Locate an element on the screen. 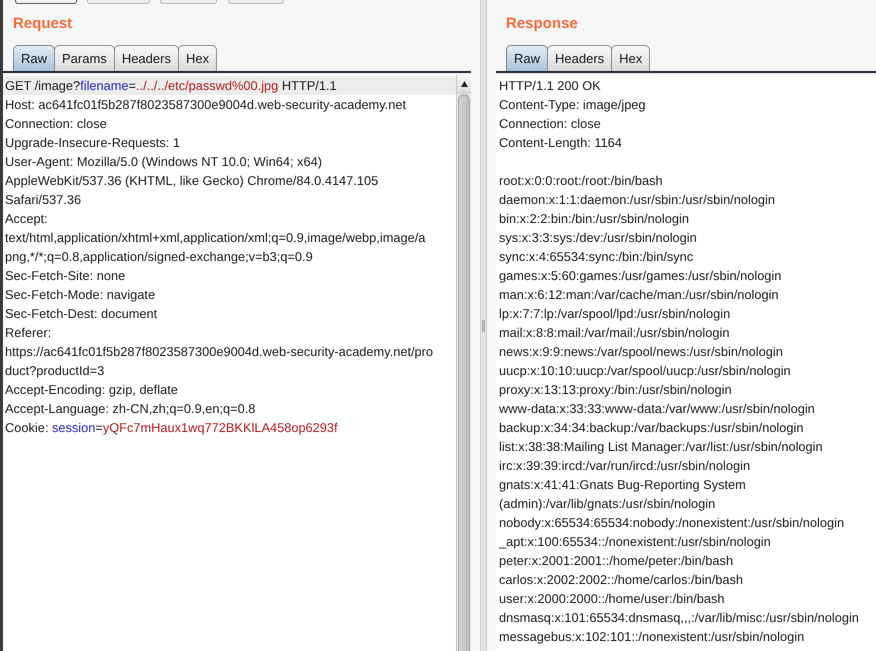  toolbar-button is located at coordinates (46, 2).